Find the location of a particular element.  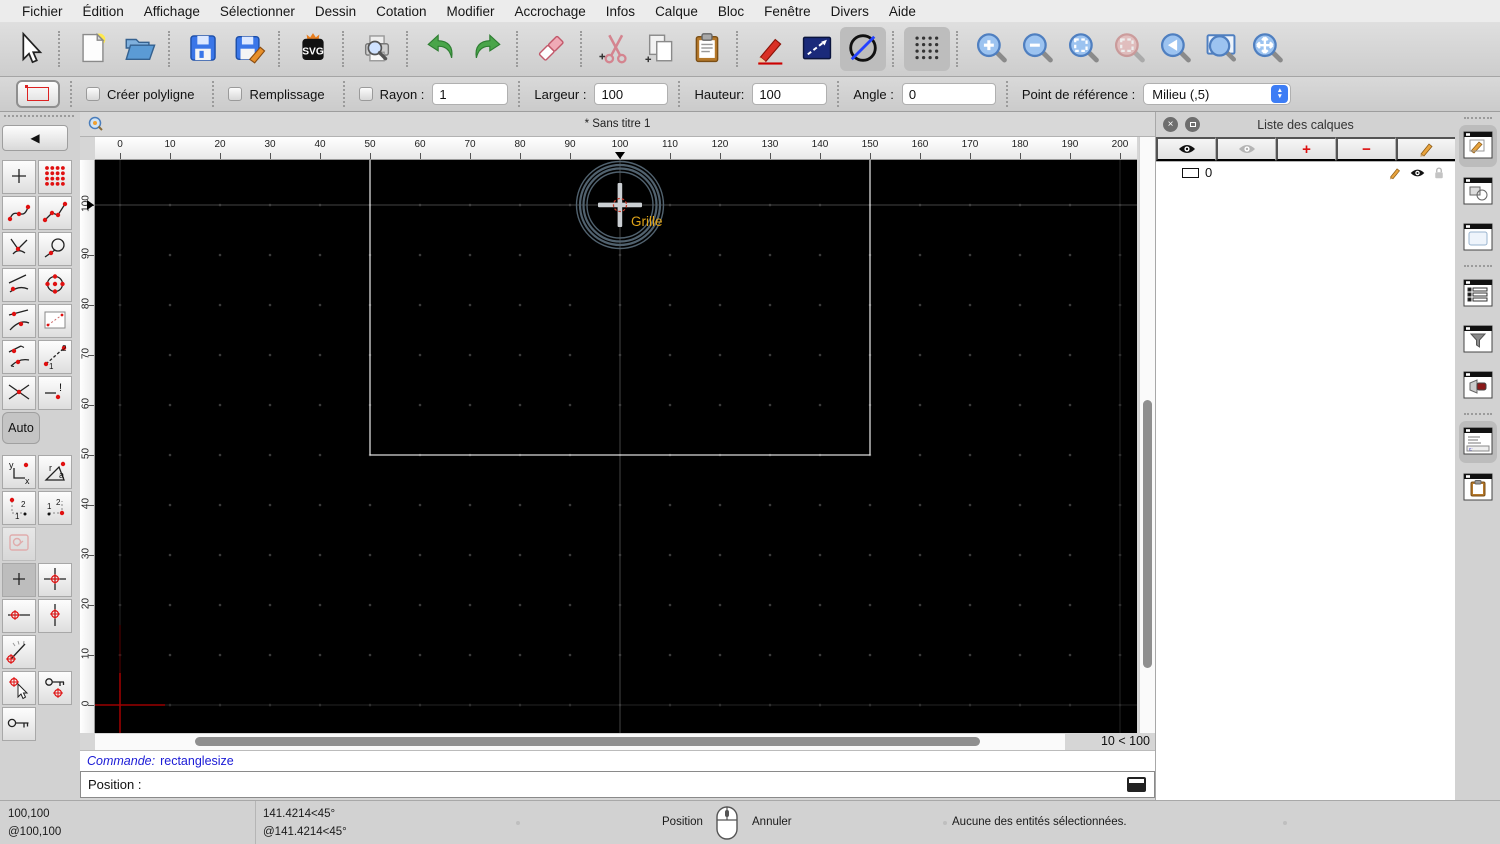

zoom-auto-button is located at coordinates (1083, 49).